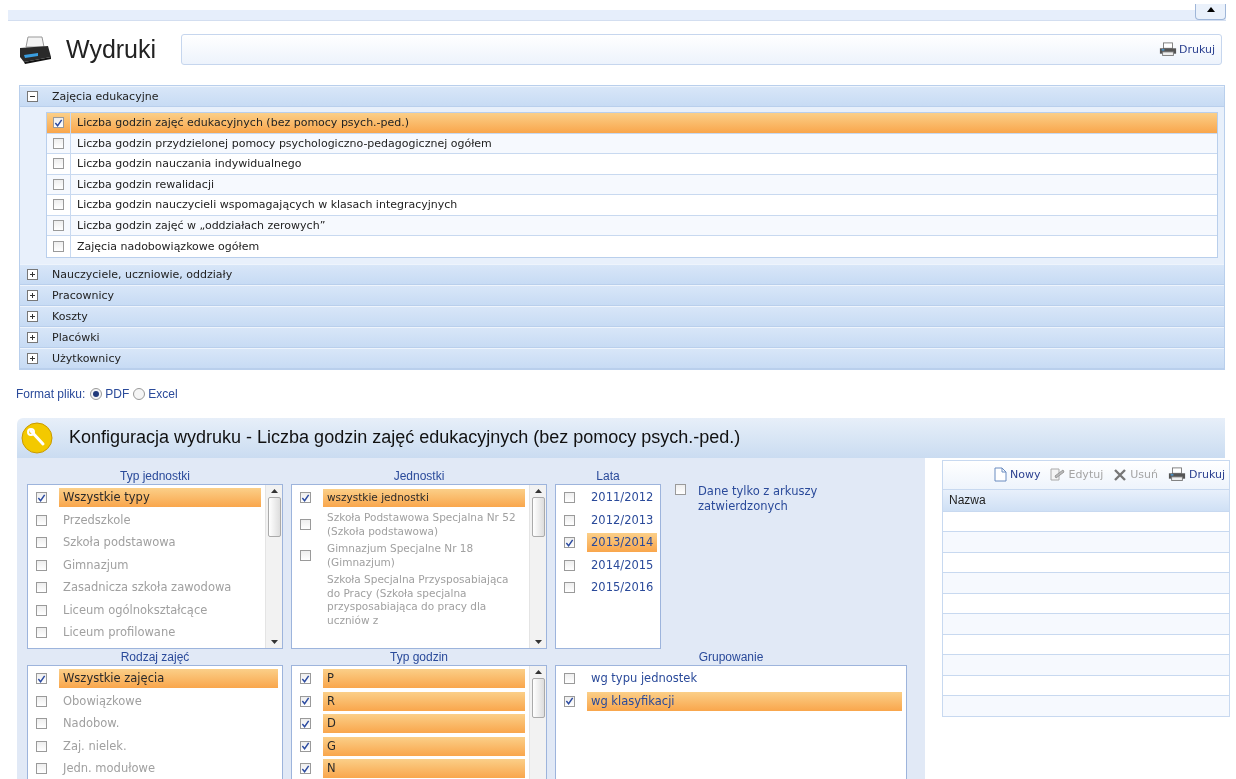 The width and height of the screenshot is (1236, 779). What do you see at coordinates (32, 96) in the screenshot?
I see `minus-icon` at bounding box center [32, 96].